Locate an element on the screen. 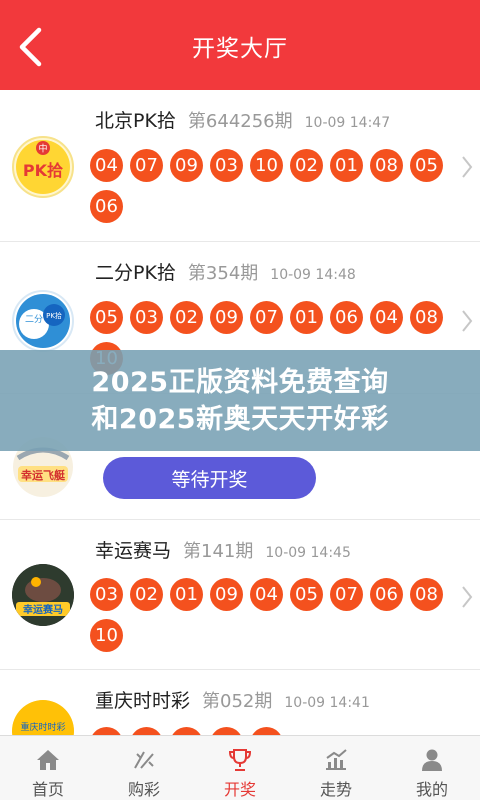 The width and height of the screenshot is (480, 800). tab-label: 走势 is located at coordinates (335, 789).